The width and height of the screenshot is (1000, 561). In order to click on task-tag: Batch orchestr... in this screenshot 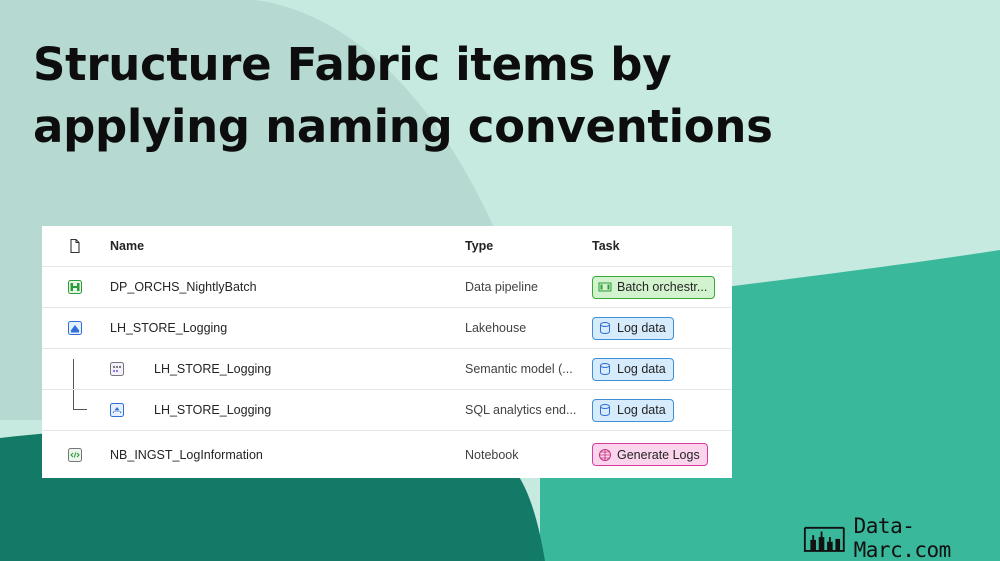, I will do `click(654, 287)`.